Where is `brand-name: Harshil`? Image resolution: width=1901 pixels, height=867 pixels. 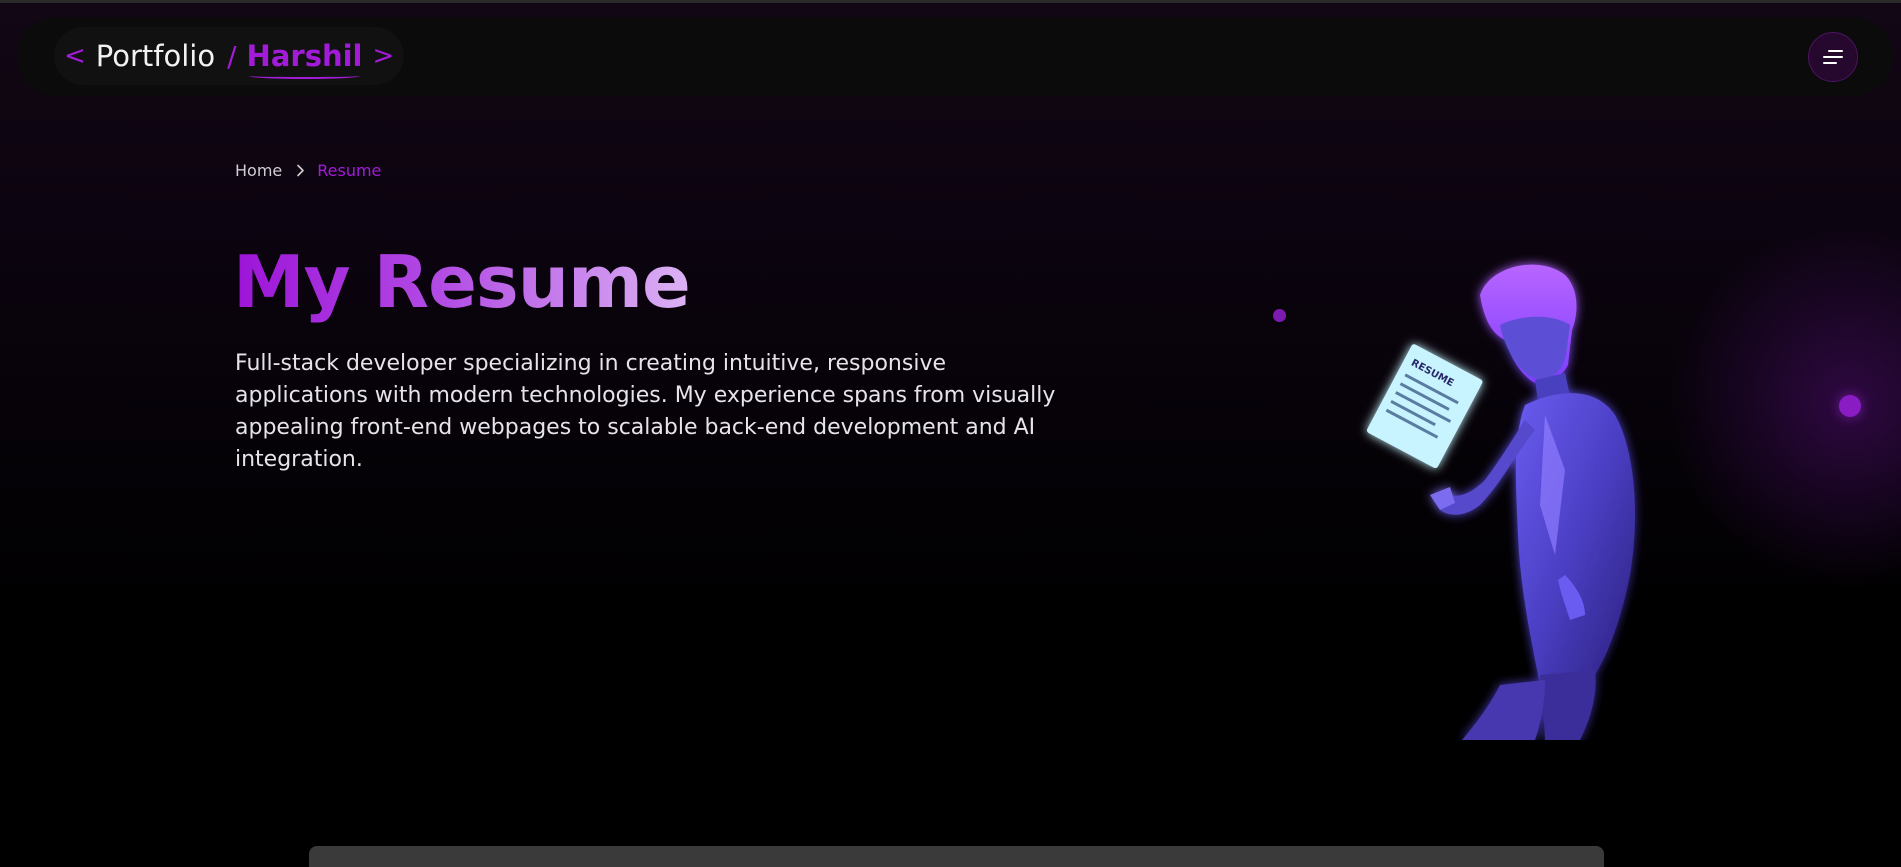 brand-name: Harshil is located at coordinates (304, 59).